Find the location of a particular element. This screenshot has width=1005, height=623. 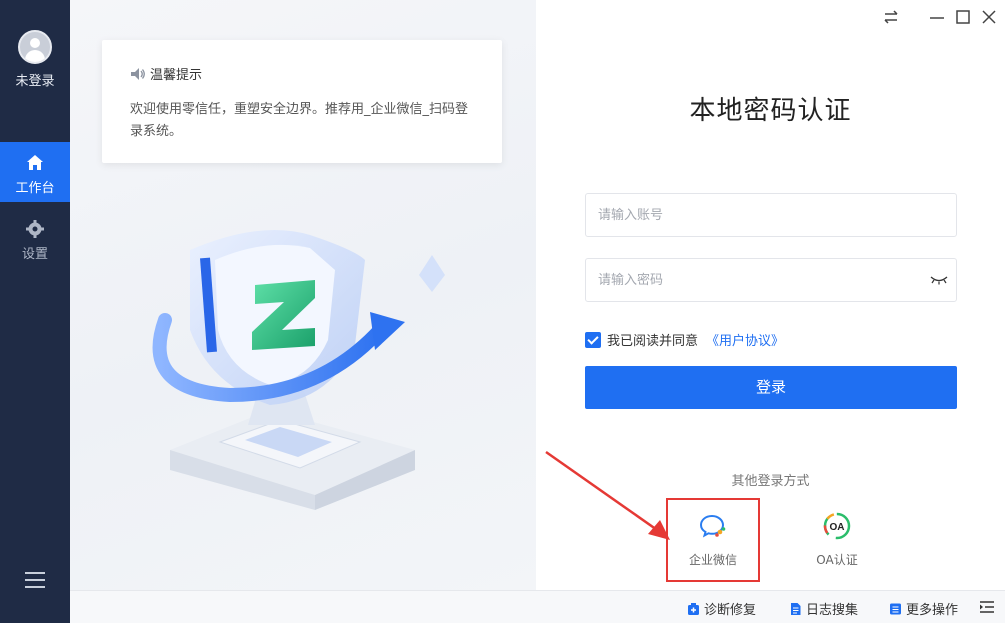

home-icon is located at coordinates (35, 162).